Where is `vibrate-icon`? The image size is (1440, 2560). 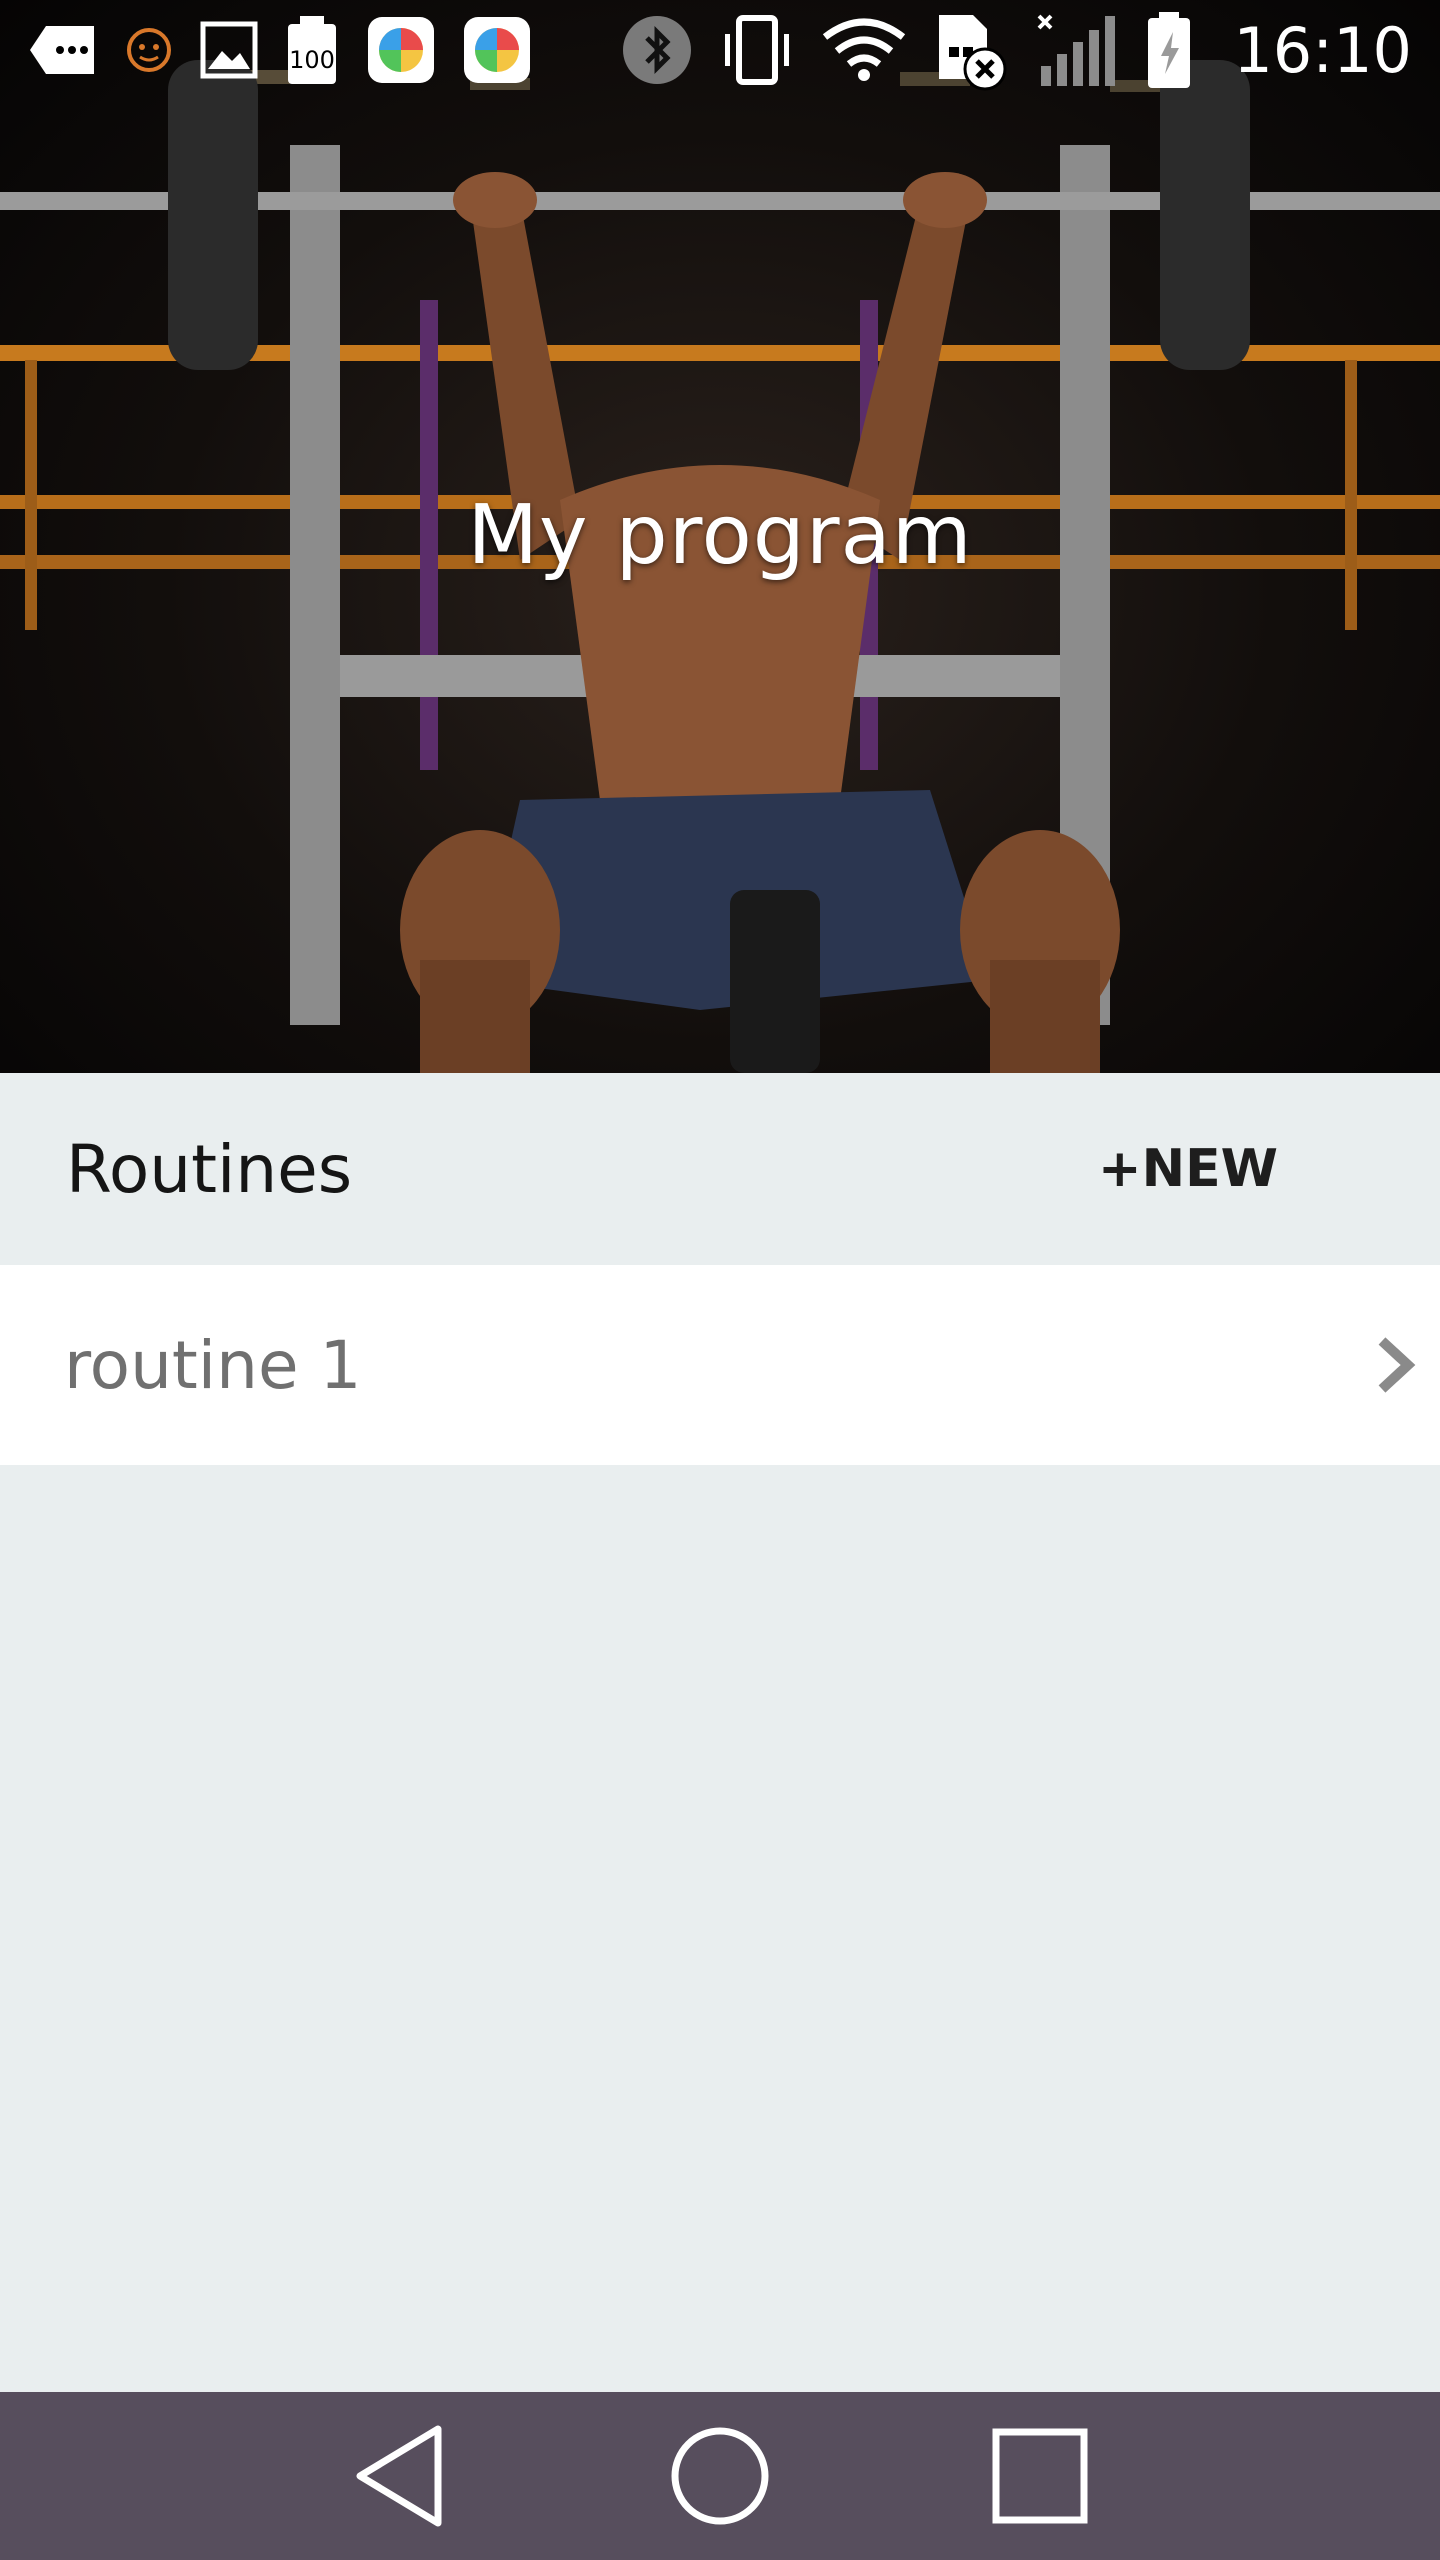
vibrate-icon is located at coordinates (757, 50).